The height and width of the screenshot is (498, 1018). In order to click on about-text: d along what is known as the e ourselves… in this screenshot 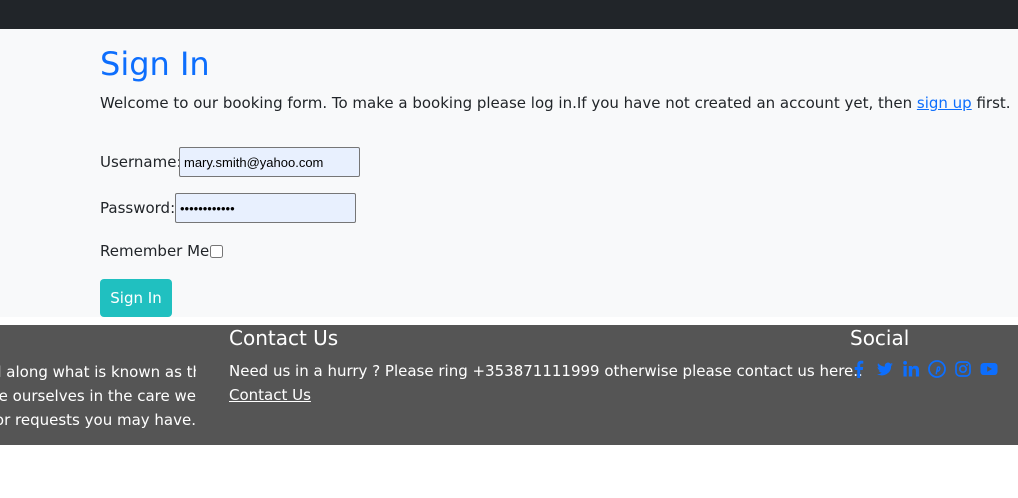, I will do `click(98, 396)`.